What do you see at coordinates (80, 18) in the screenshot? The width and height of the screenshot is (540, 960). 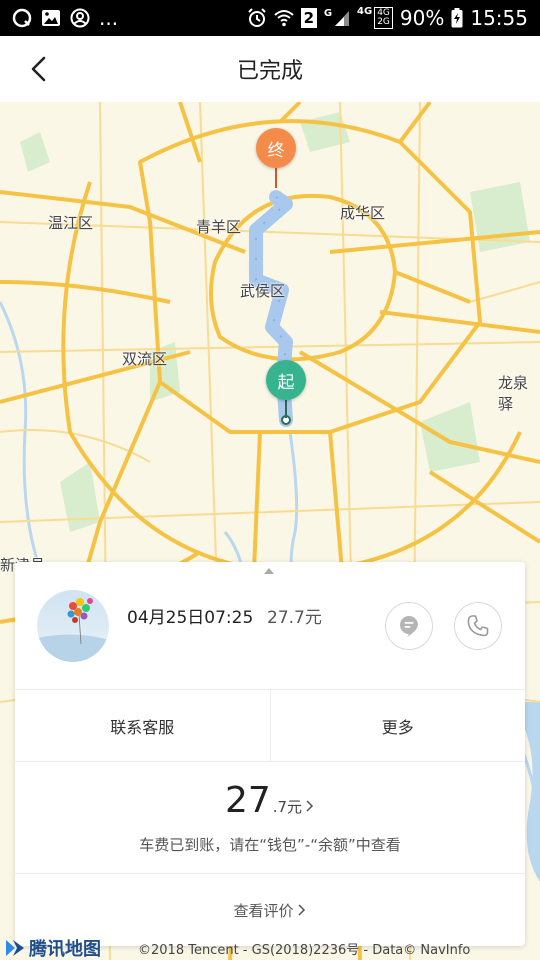 I see `account-icon` at bounding box center [80, 18].